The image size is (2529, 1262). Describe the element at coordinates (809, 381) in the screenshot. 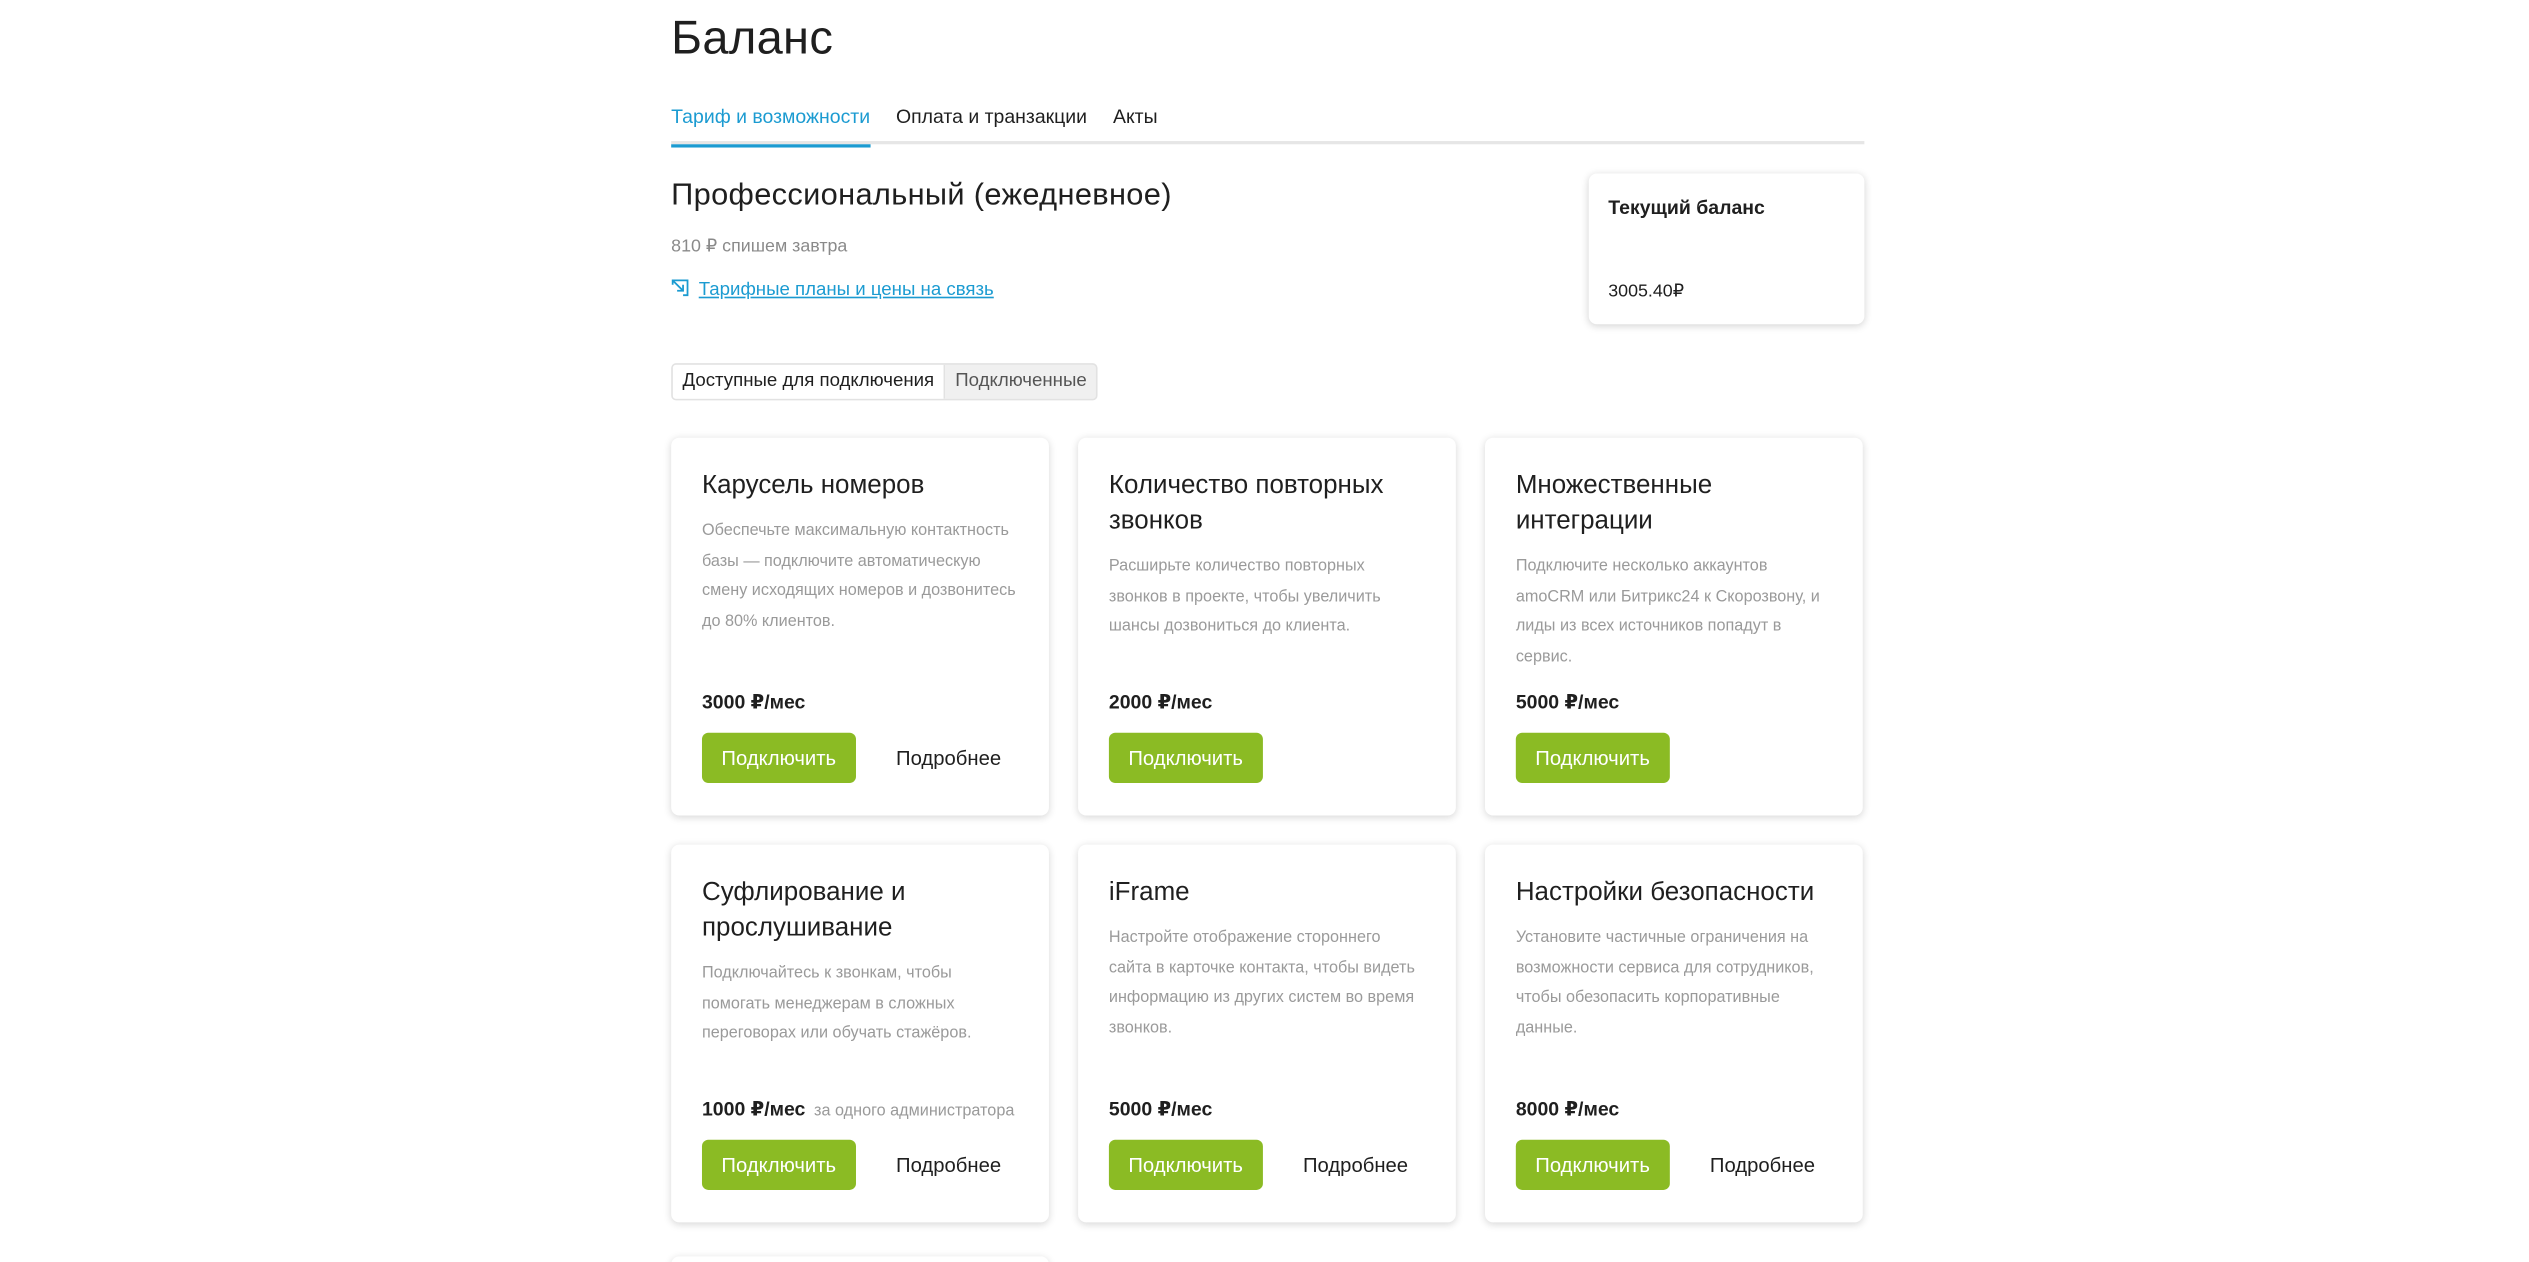

I see `filter-available: Доступные для подключения` at that location.